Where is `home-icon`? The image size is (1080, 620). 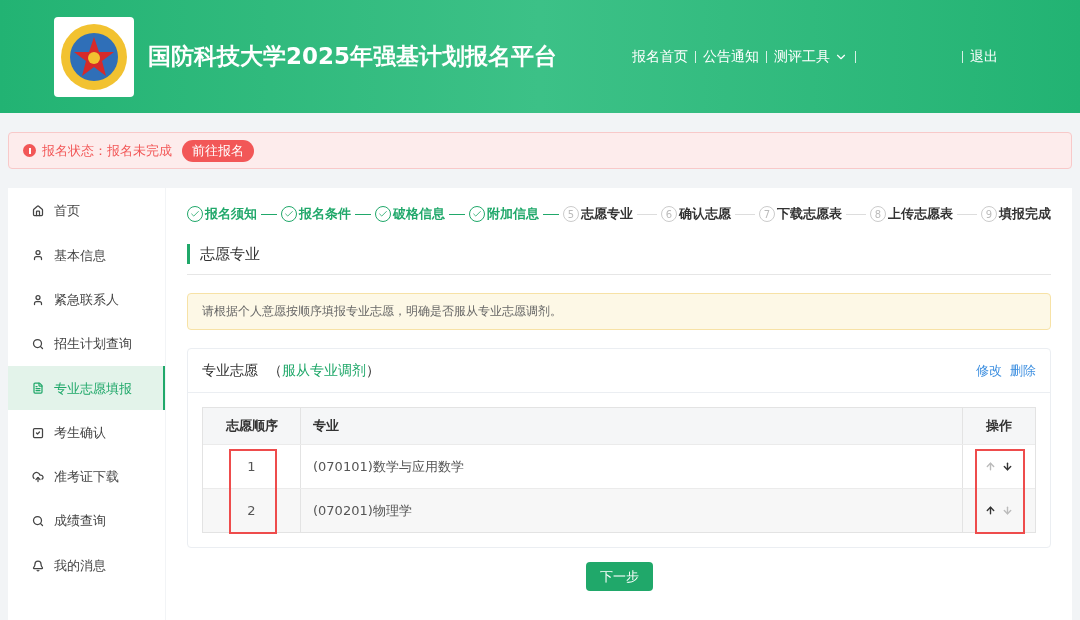
home-icon is located at coordinates (38, 211).